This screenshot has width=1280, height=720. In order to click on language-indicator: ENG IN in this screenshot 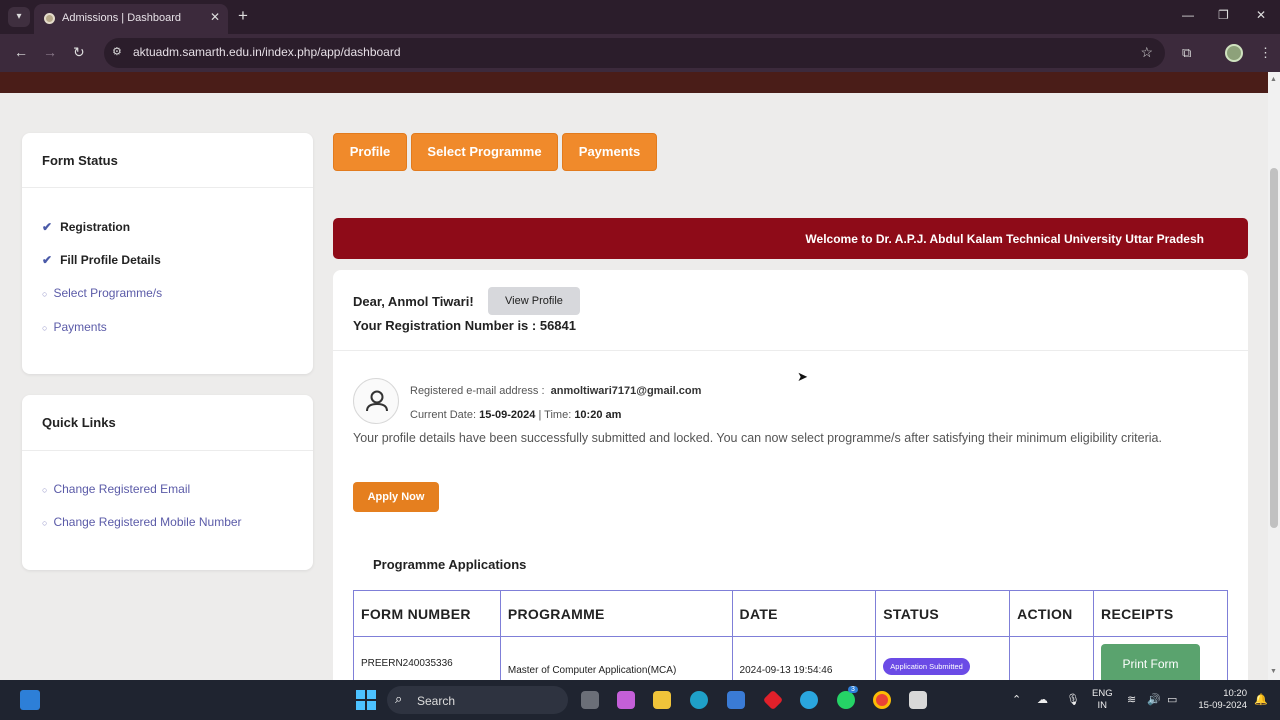, I will do `click(1102, 700)`.